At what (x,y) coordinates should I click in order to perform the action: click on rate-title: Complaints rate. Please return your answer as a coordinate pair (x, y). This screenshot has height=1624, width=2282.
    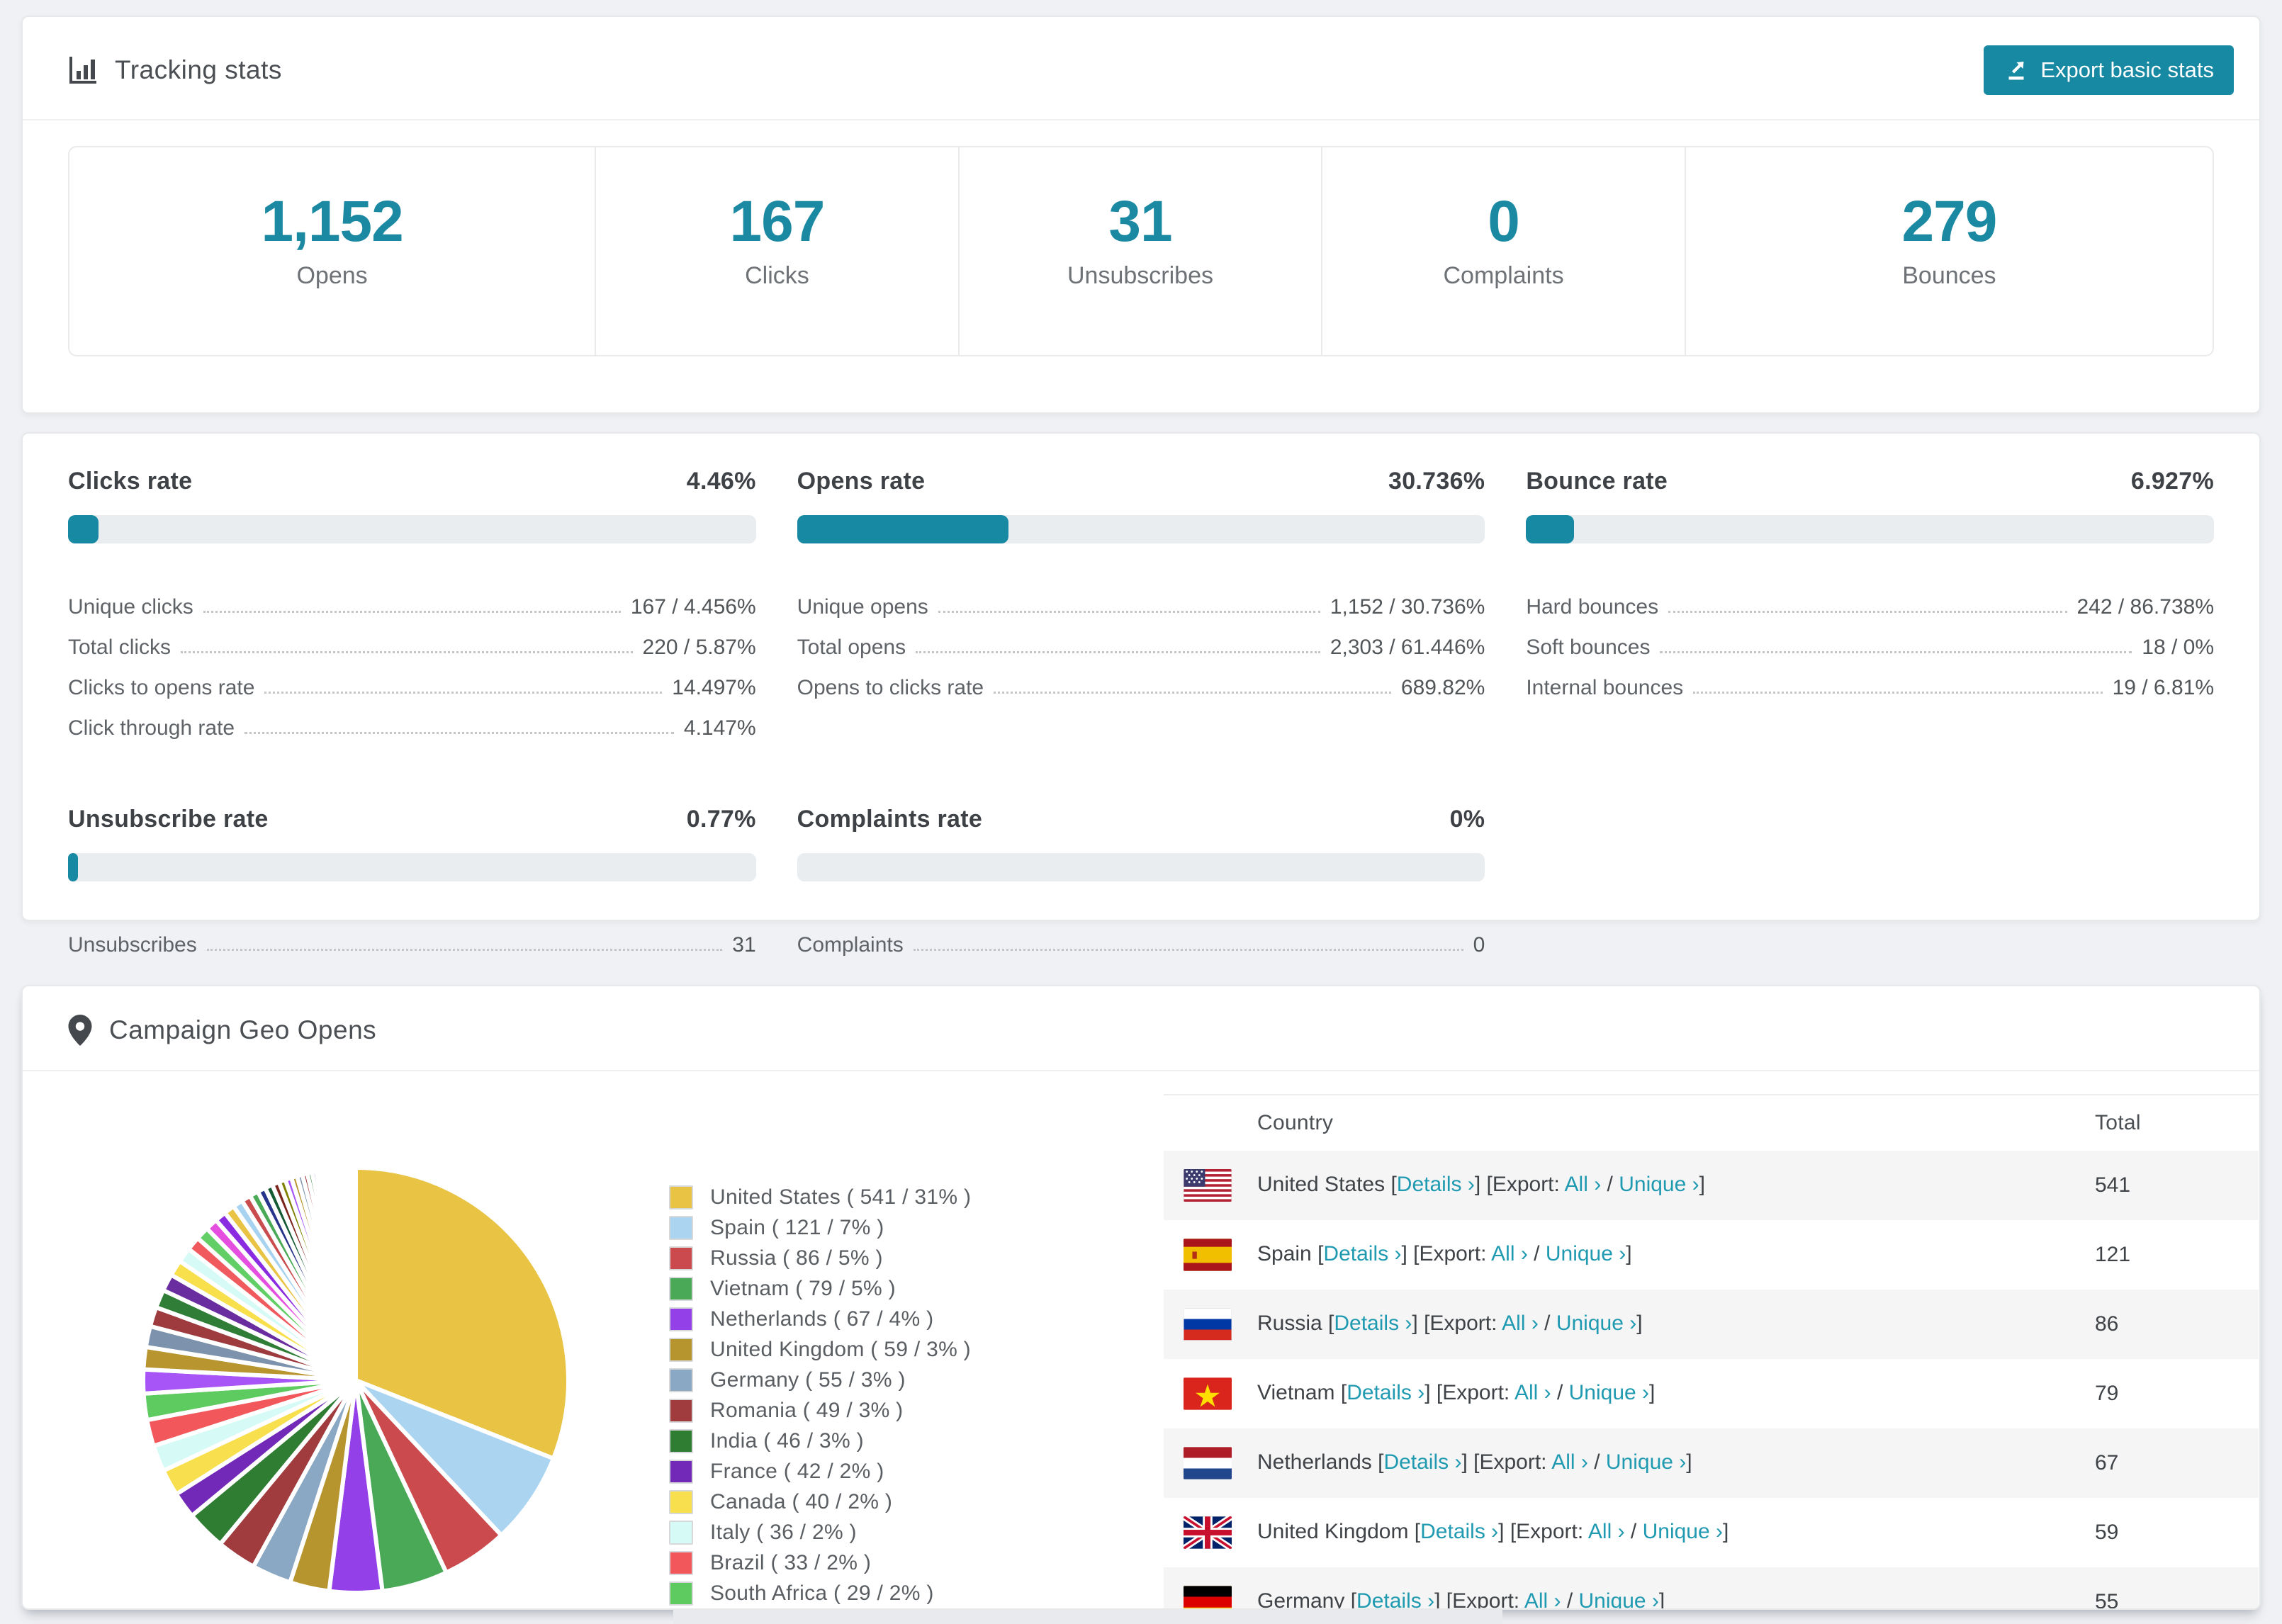
    Looking at the image, I should click on (890, 819).